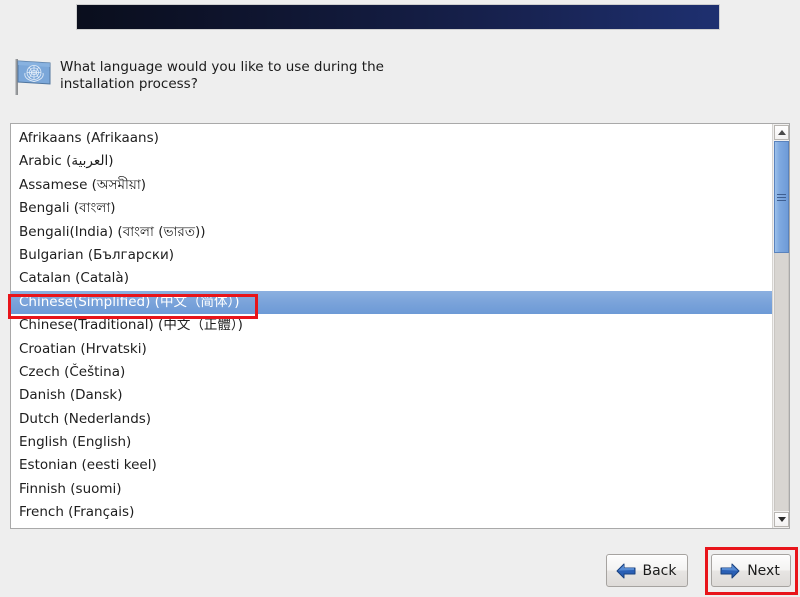 Image resolution: width=800 pixels, height=597 pixels. What do you see at coordinates (391, 185) in the screenshot?
I see `list-item: Assamese (অসমীয়া)` at bounding box center [391, 185].